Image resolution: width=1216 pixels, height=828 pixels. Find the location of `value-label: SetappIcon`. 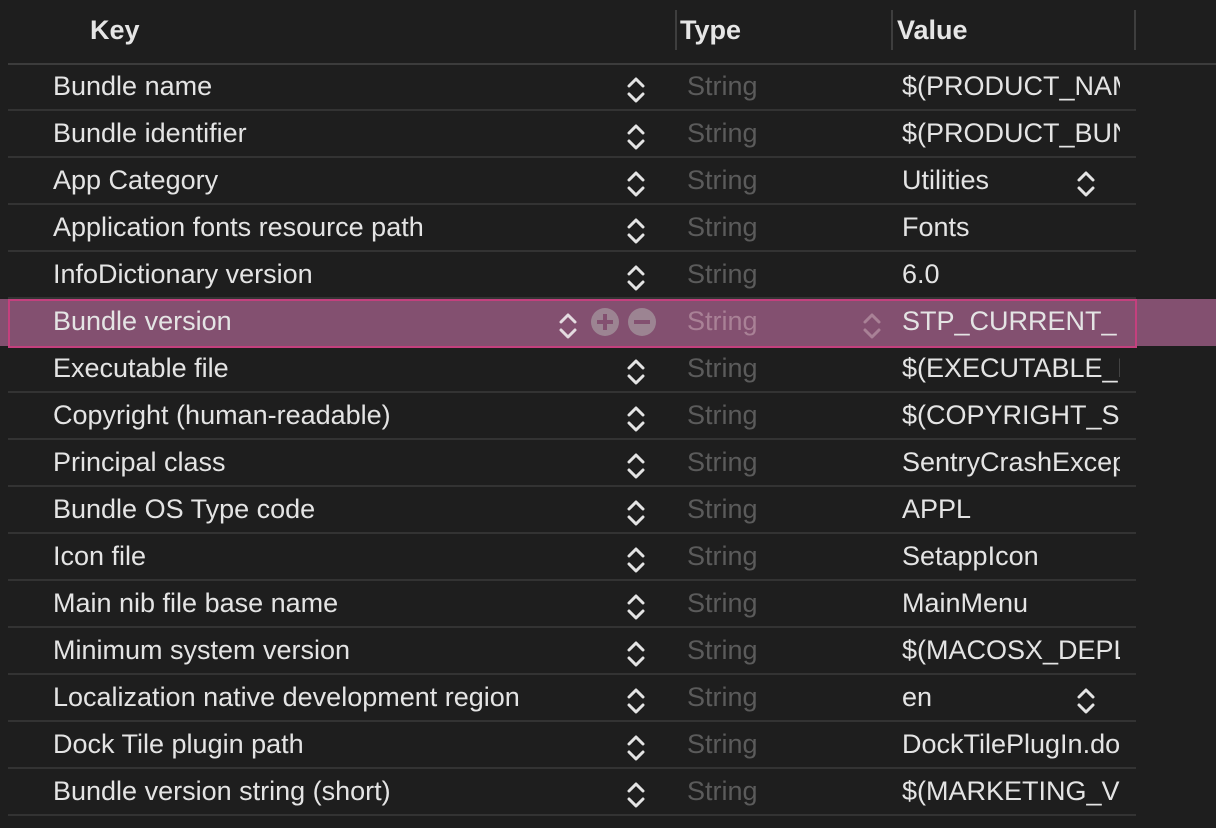

value-label: SetappIcon is located at coordinates (970, 556).